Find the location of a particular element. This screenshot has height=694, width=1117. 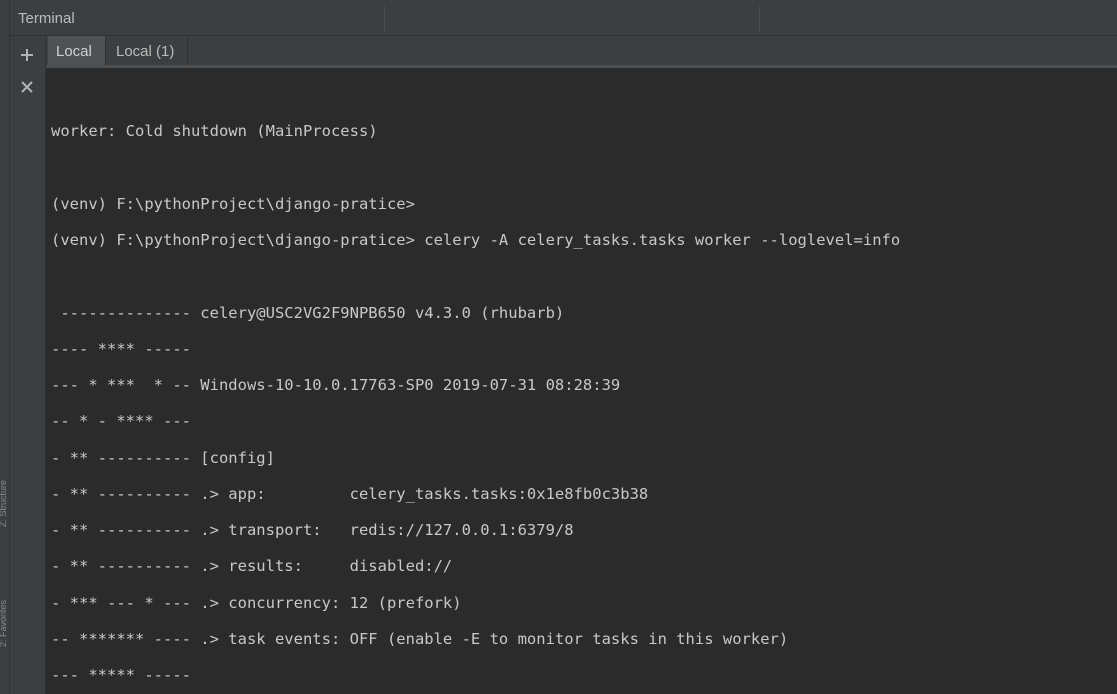

close-icon is located at coordinates (27, 87).